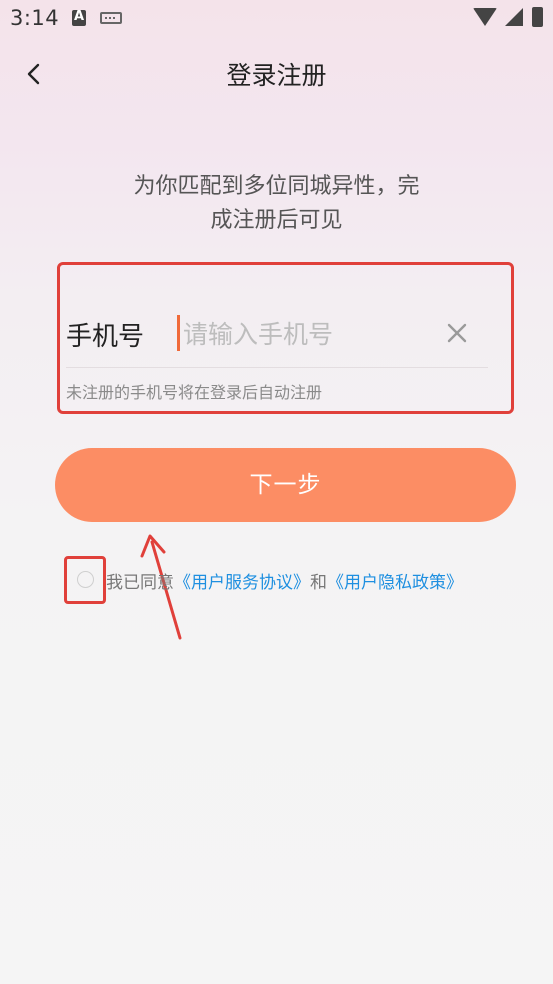 The width and height of the screenshot is (553, 984). What do you see at coordinates (105, 337) in the screenshot?
I see `phone-label: 手机号` at bounding box center [105, 337].